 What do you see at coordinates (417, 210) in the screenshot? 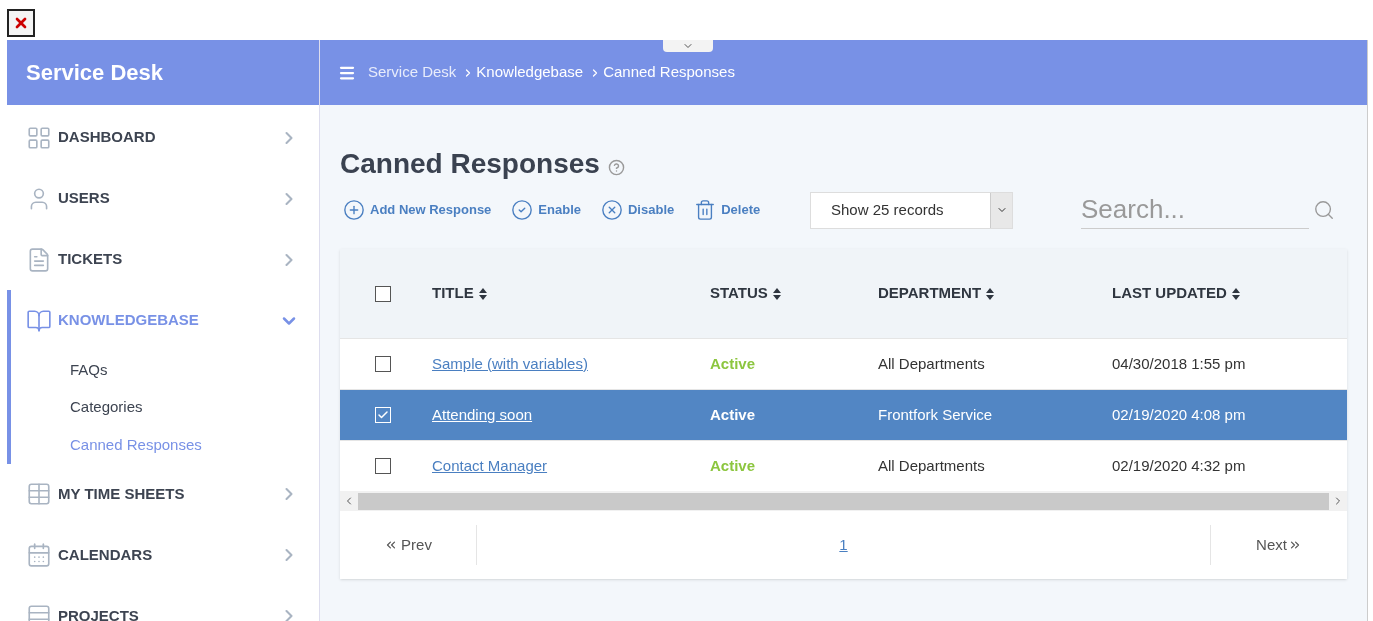
I see `toolbar-button: Add New Response` at bounding box center [417, 210].